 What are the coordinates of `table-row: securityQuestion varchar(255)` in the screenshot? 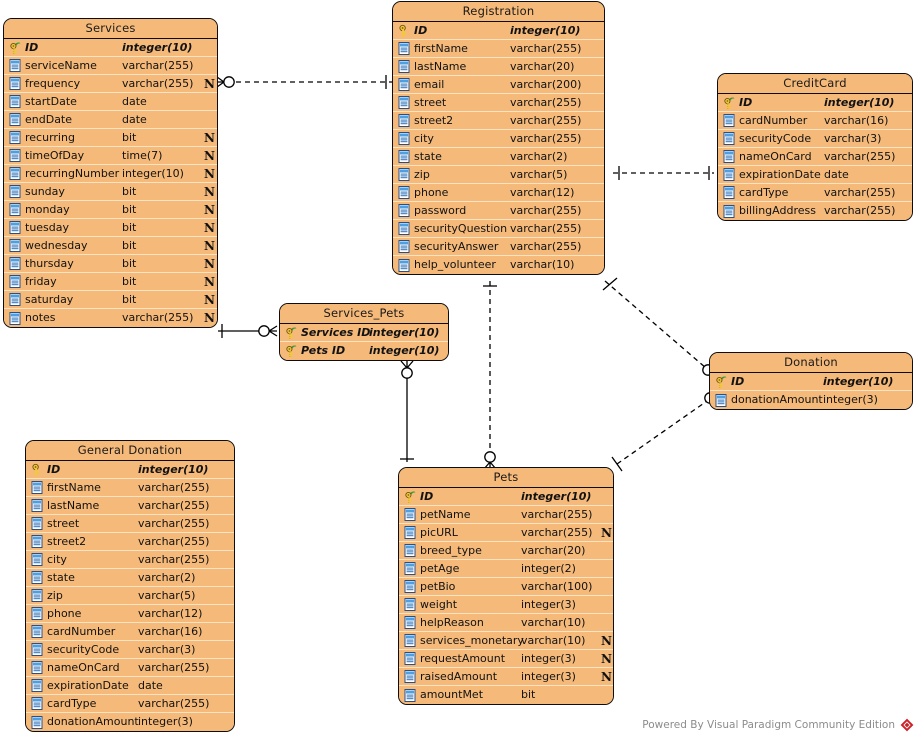 It's located at (498, 229).